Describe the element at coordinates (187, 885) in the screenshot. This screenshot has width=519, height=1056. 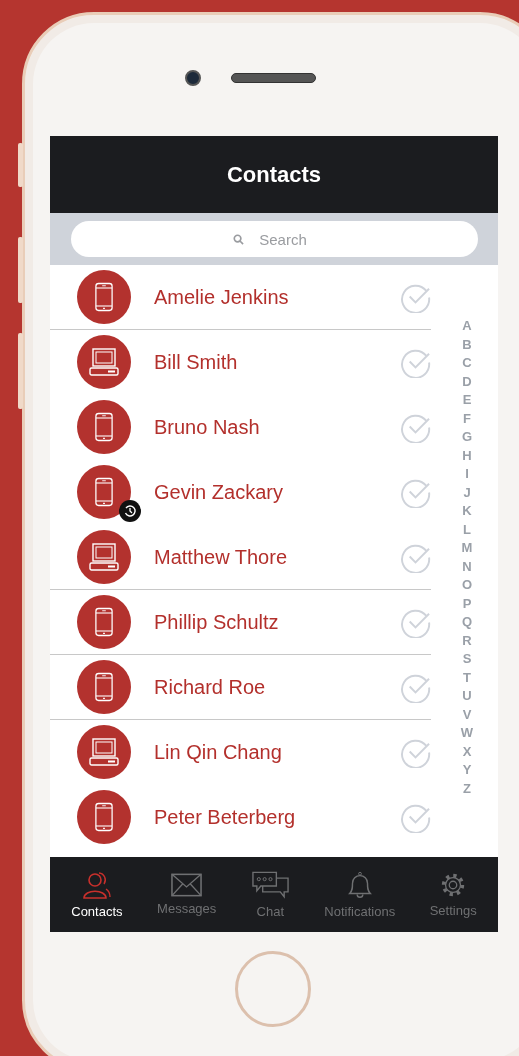
I see `envelope-icon` at that location.